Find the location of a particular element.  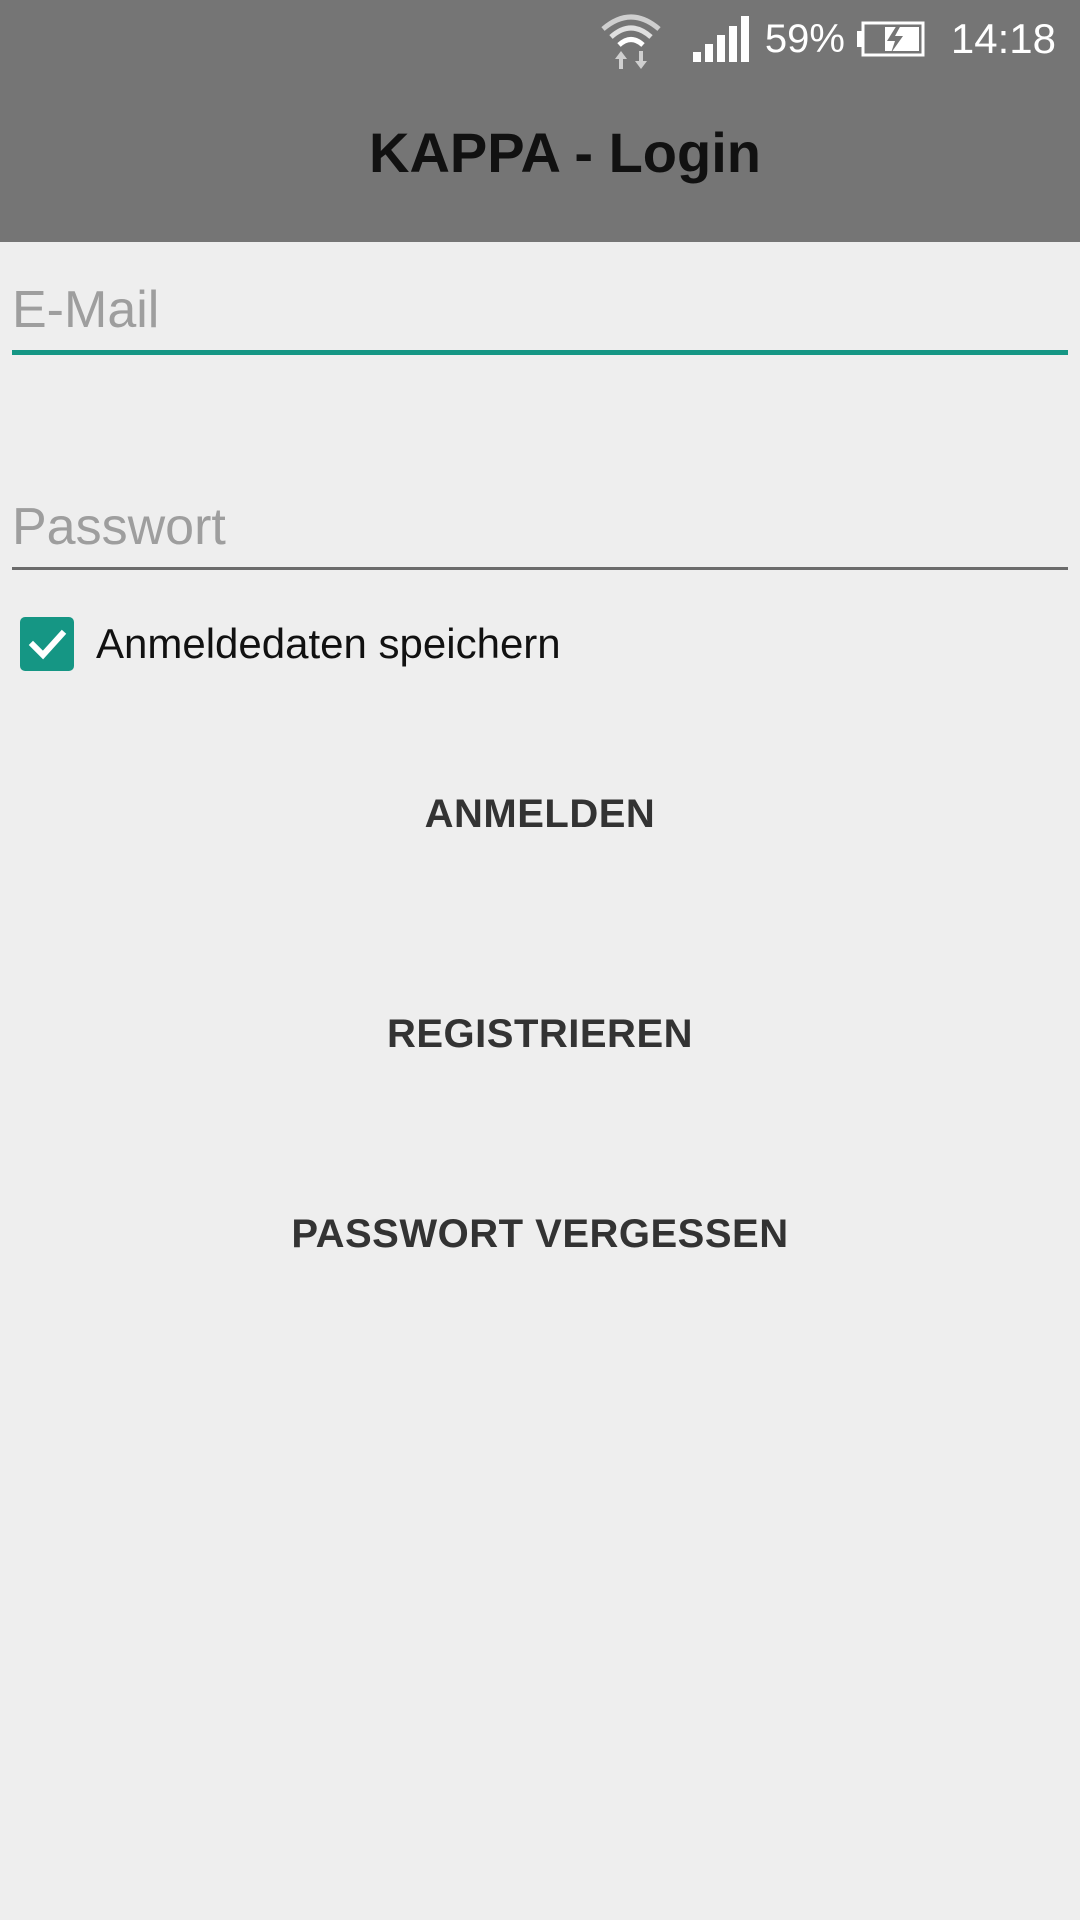

app-bar: 59% 14:18 KAPPA - Login is located at coordinates (540, 121).